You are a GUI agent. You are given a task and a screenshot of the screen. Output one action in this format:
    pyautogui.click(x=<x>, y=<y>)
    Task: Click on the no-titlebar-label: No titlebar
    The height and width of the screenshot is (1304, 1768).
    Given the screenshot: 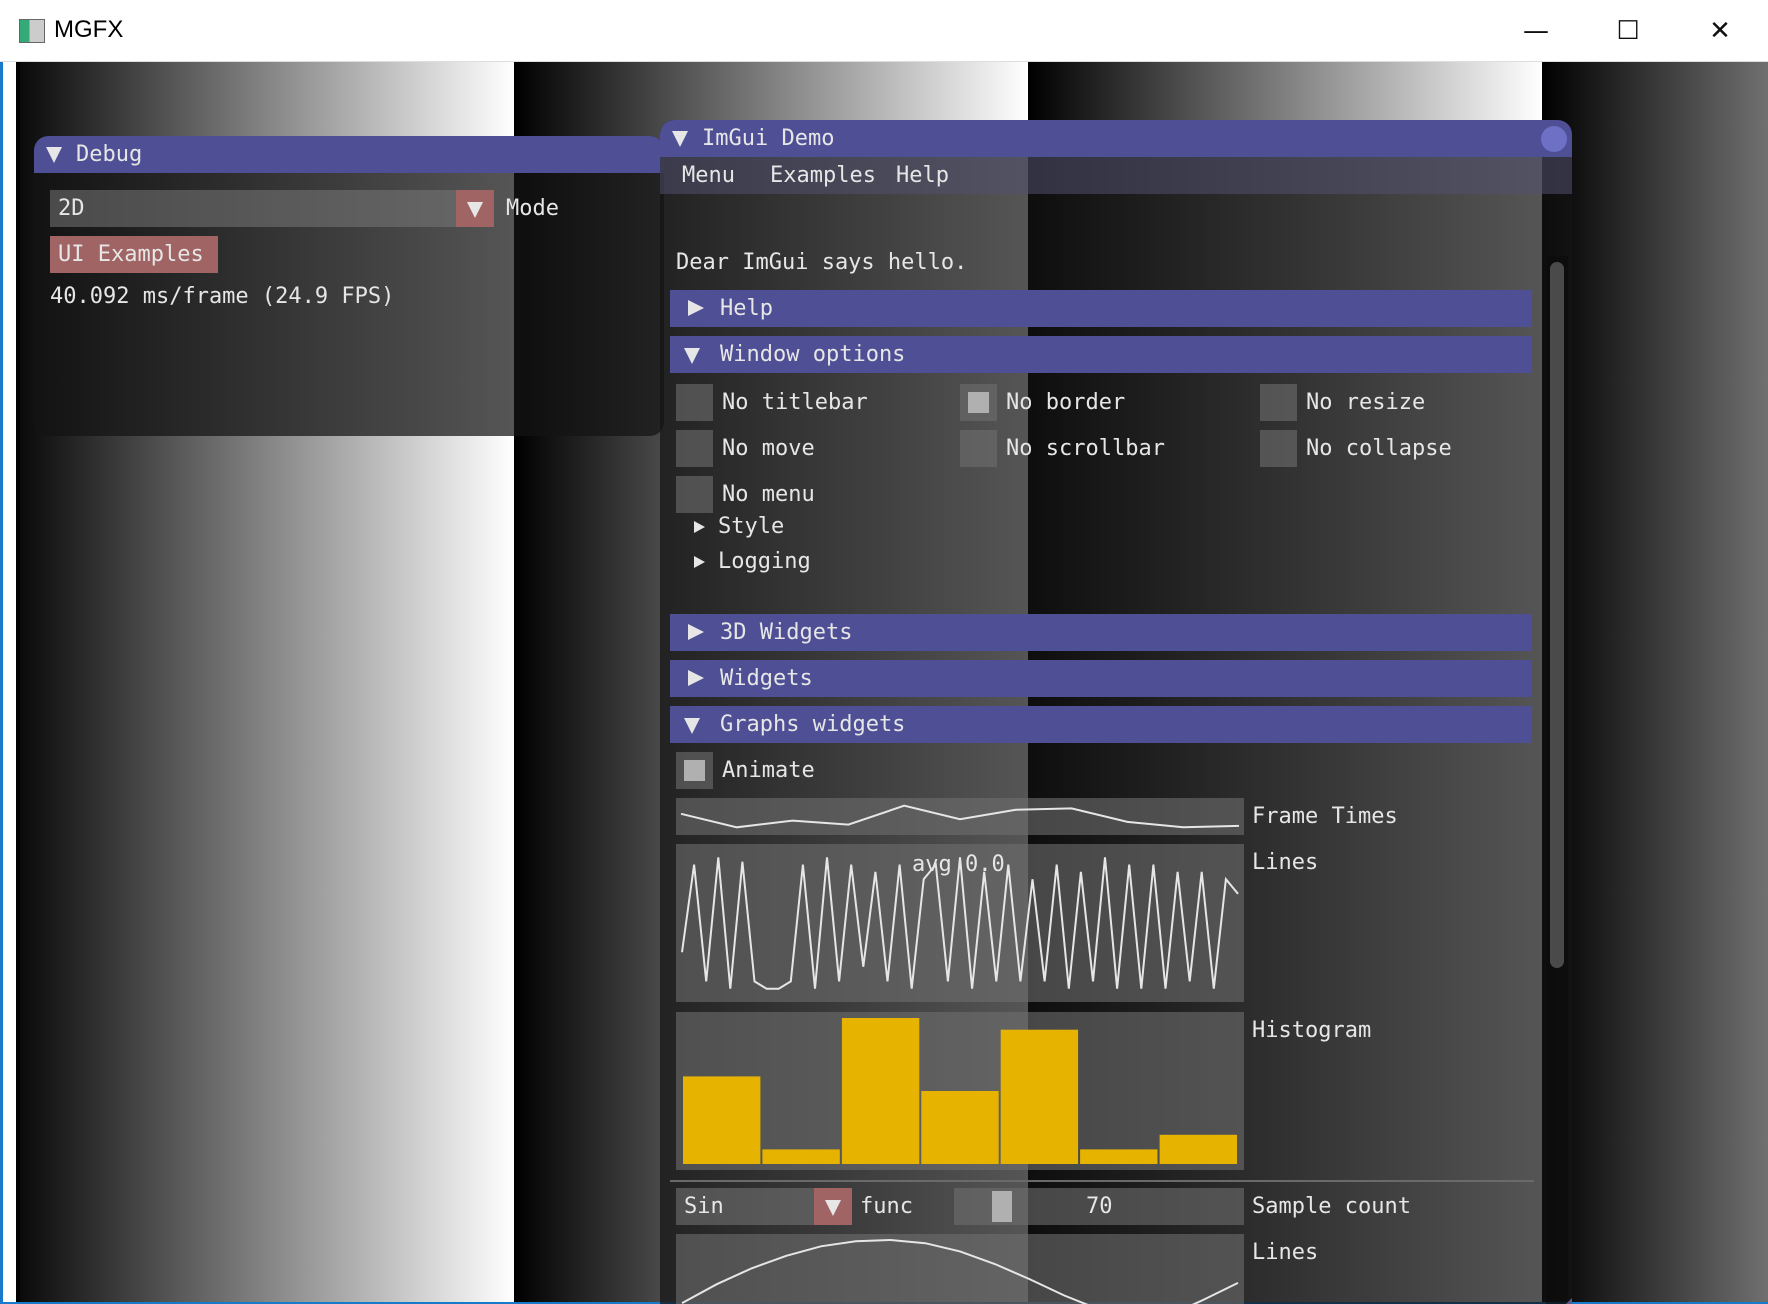 What is the action you would take?
    pyautogui.click(x=795, y=402)
    